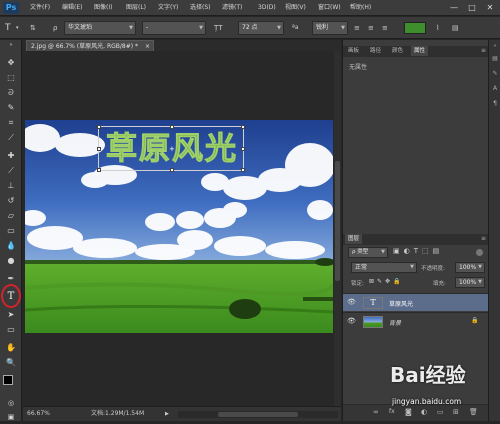 The height and width of the screenshot is (424, 500). I want to click on status-menu-arrow-icon: ▶, so click(167, 414).